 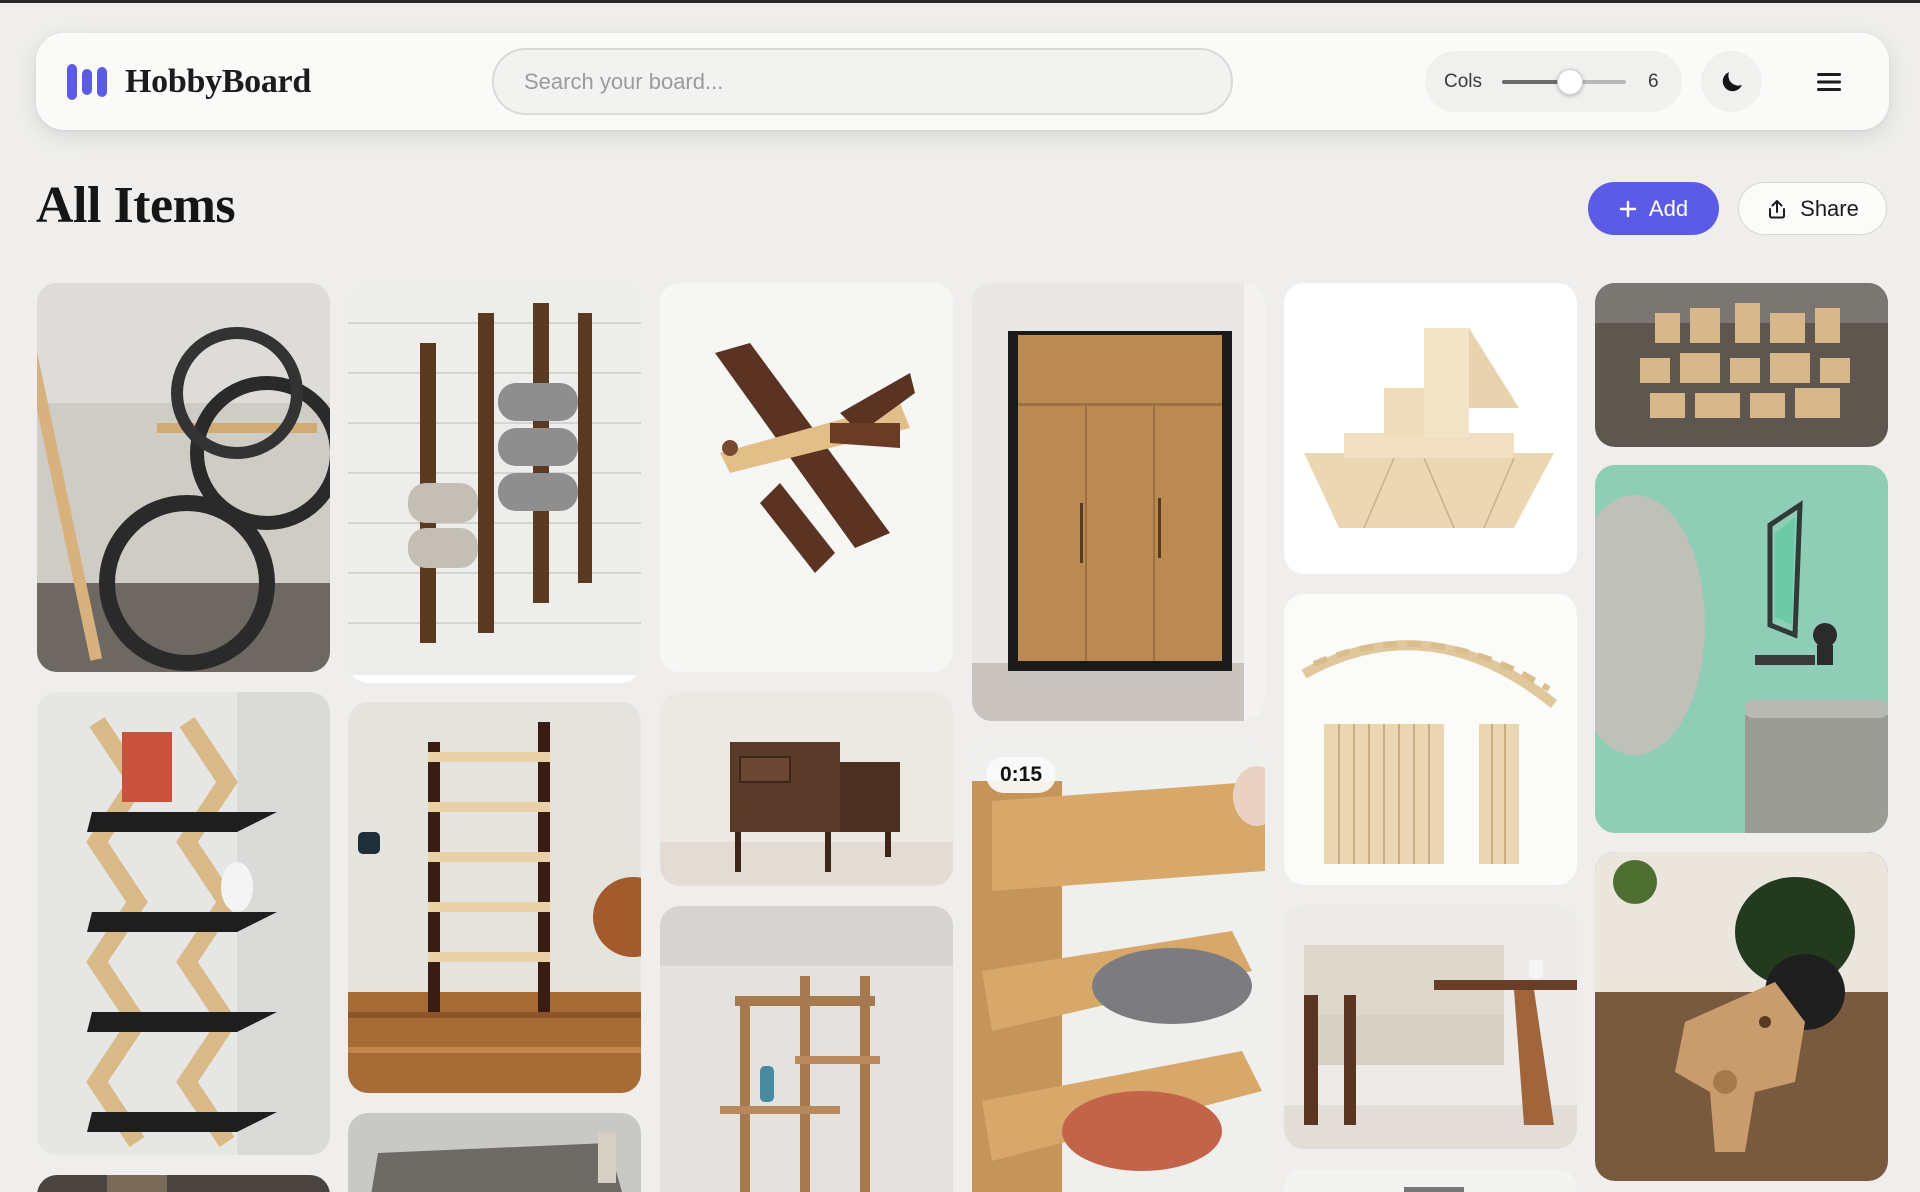 I want to click on wooden-airplane-photo, so click(x=806, y=477).